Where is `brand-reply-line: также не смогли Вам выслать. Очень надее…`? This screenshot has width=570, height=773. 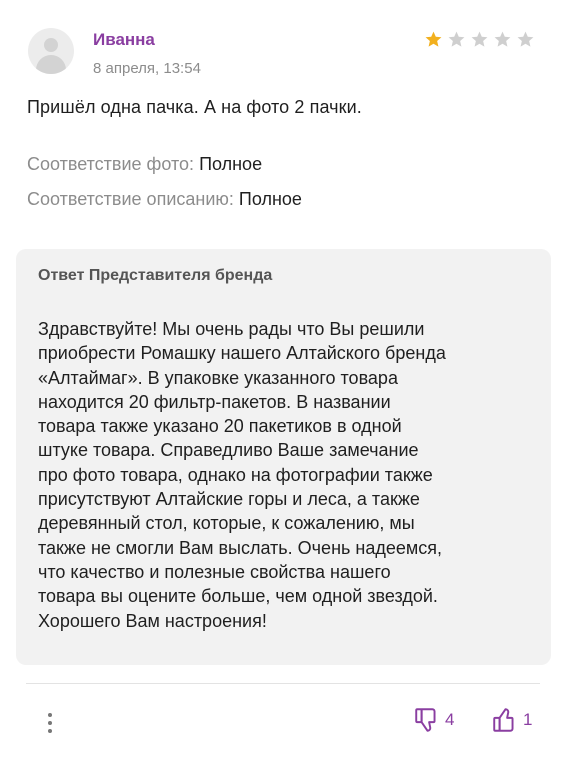
brand-reply-line: также не смогли Вам выслать. Очень надее… is located at coordinates (240, 547).